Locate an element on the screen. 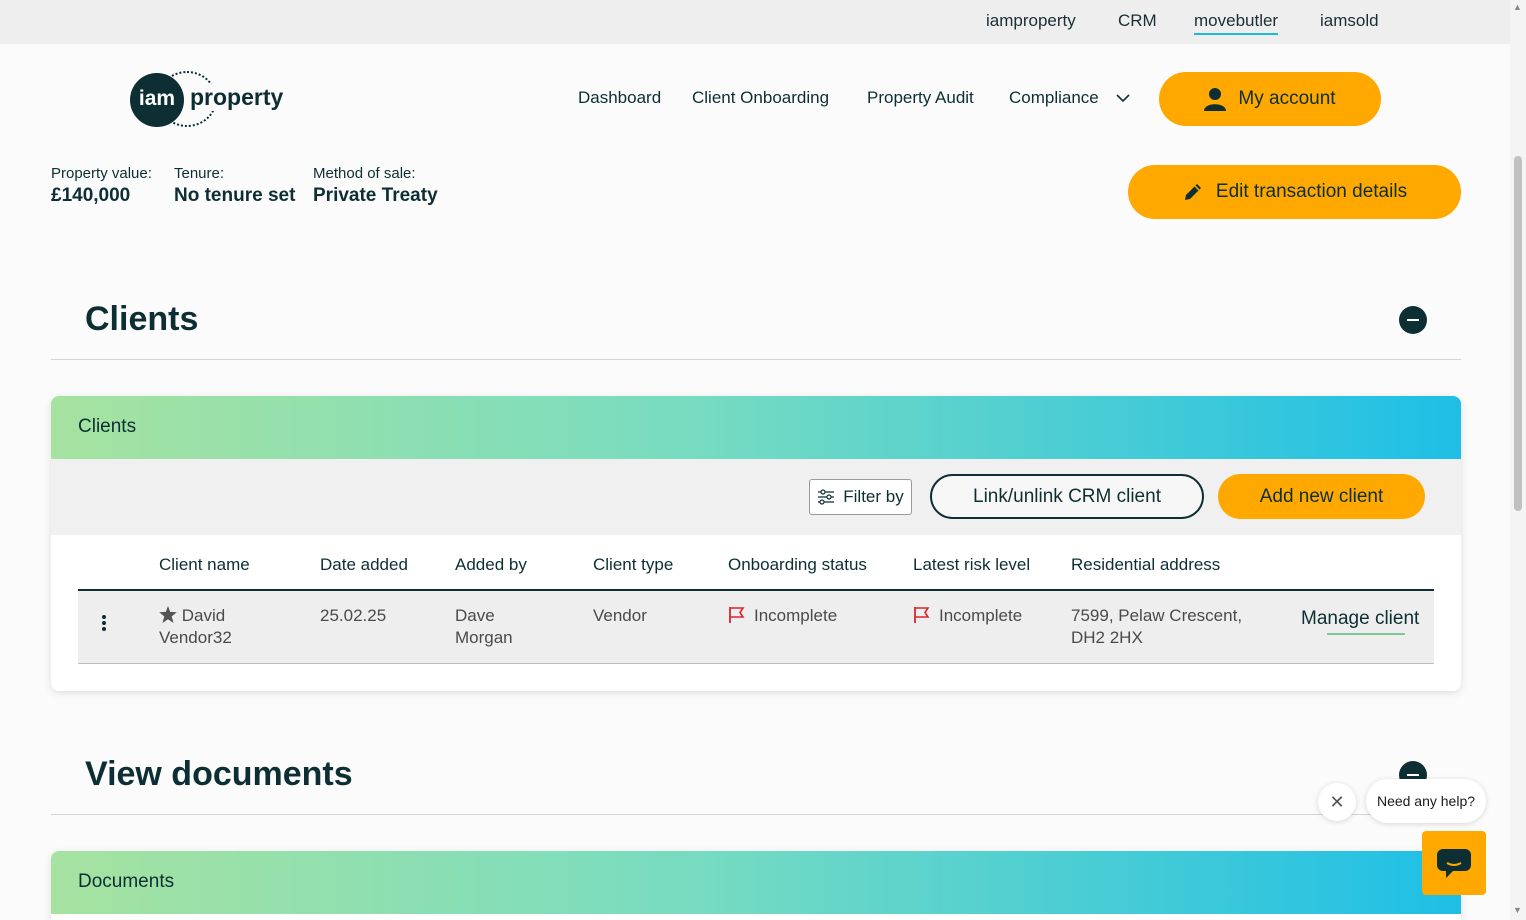  date-added-cell: 25.02.25 is located at coordinates (353, 615).